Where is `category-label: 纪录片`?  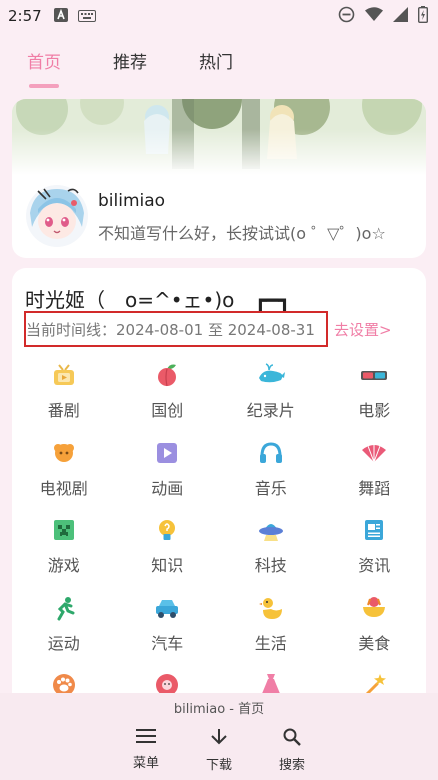 category-label: 纪录片 is located at coordinates (270, 410).